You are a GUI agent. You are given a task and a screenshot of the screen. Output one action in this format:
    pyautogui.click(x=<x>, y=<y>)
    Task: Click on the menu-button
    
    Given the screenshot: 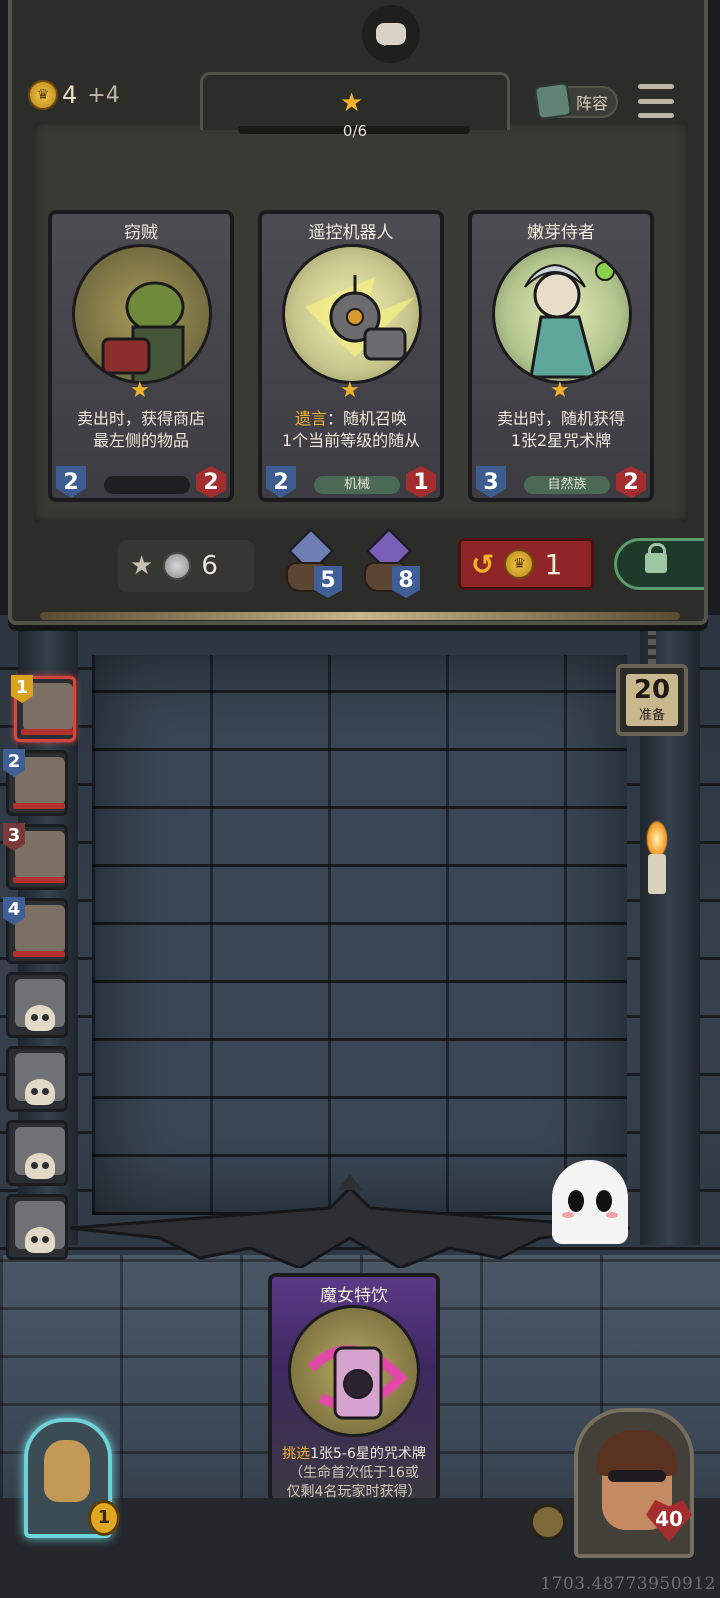 What is the action you would take?
    pyautogui.click(x=656, y=101)
    